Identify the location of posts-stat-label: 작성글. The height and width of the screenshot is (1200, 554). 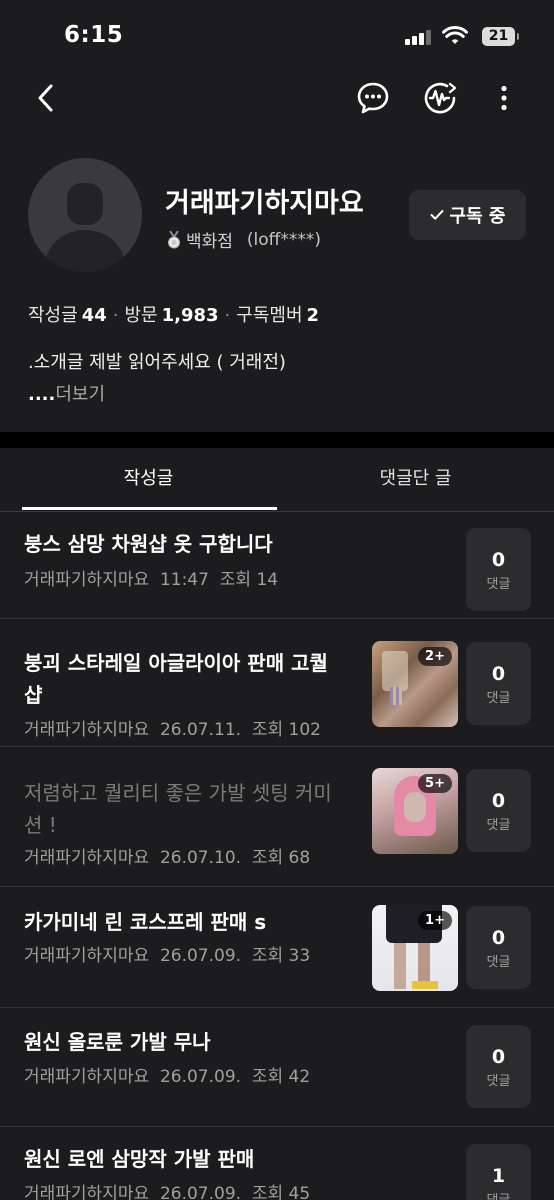
(53, 315).